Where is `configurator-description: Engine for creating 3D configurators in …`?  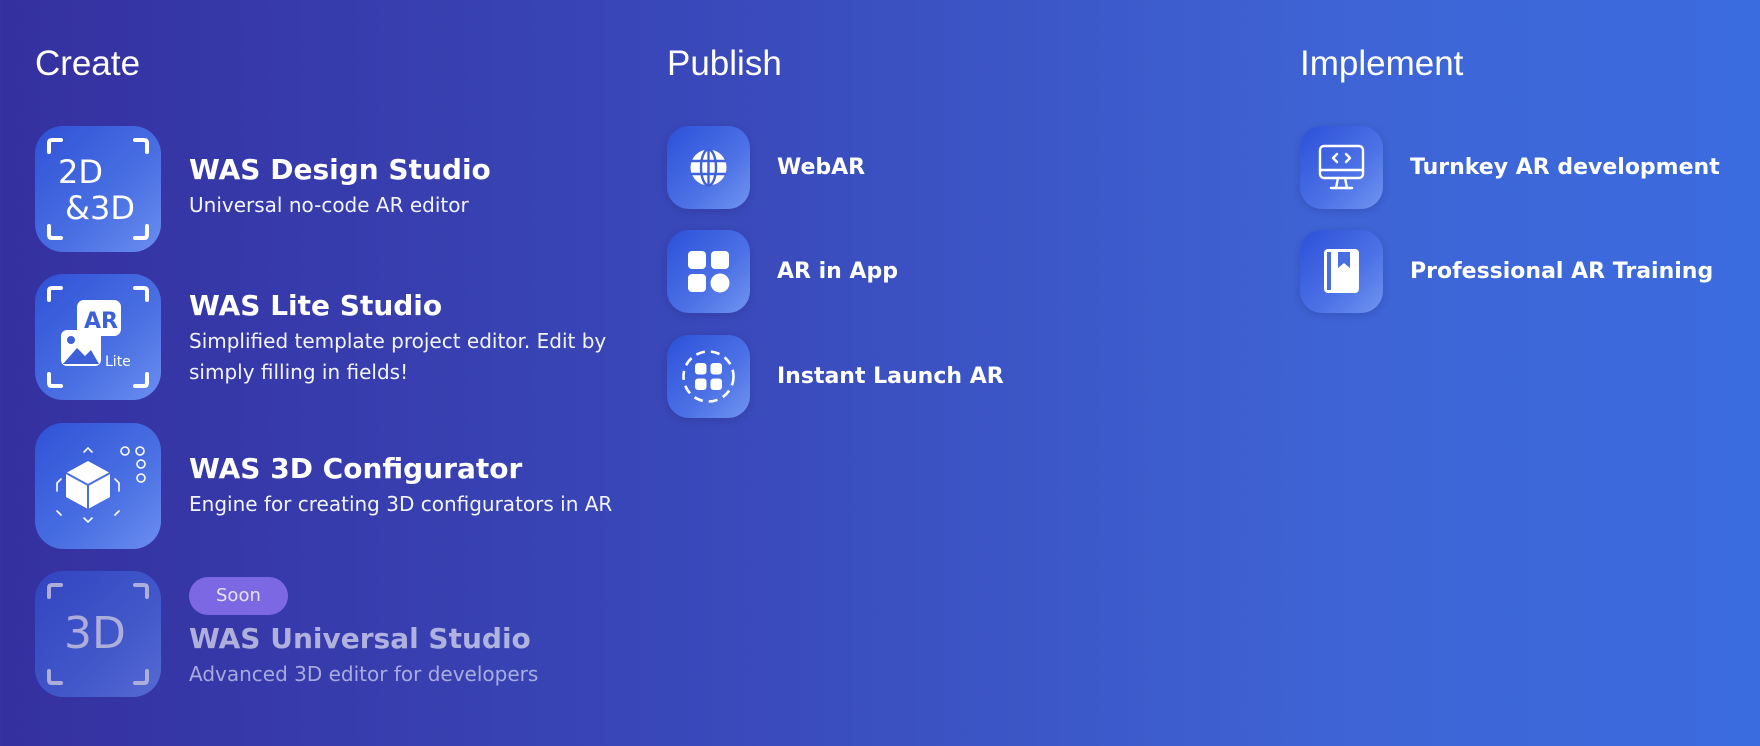
configurator-description: Engine for creating 3D configurators in … is located at coordinates (401, 504).